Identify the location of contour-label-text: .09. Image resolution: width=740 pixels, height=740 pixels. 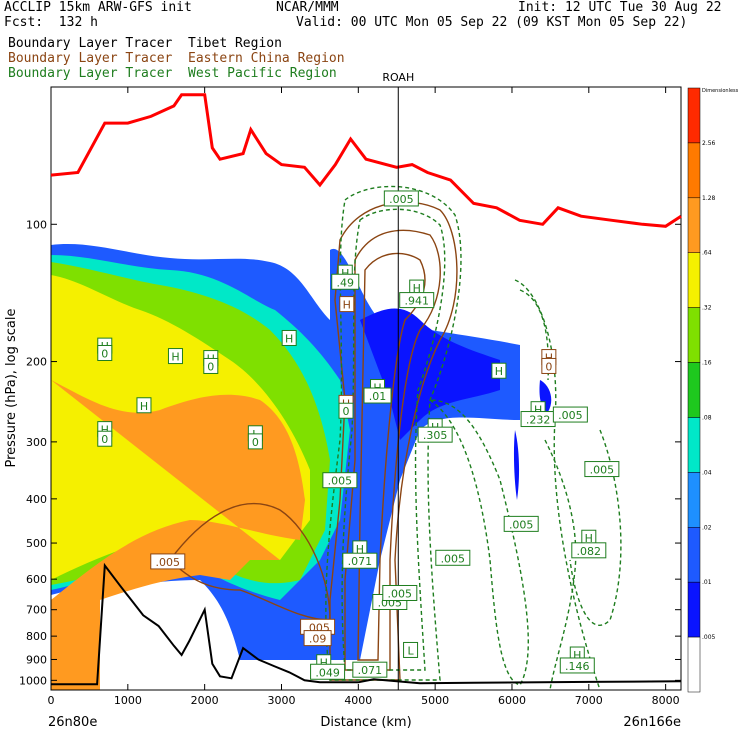
(318, 639).